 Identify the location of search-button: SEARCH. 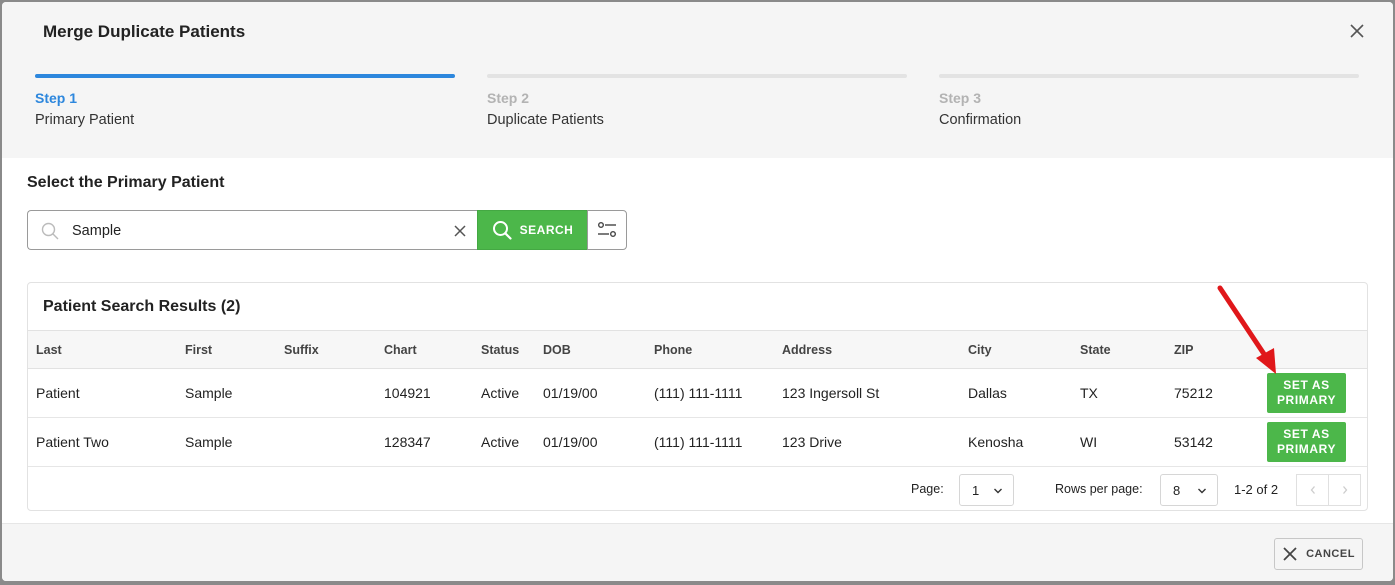
(532, 230).